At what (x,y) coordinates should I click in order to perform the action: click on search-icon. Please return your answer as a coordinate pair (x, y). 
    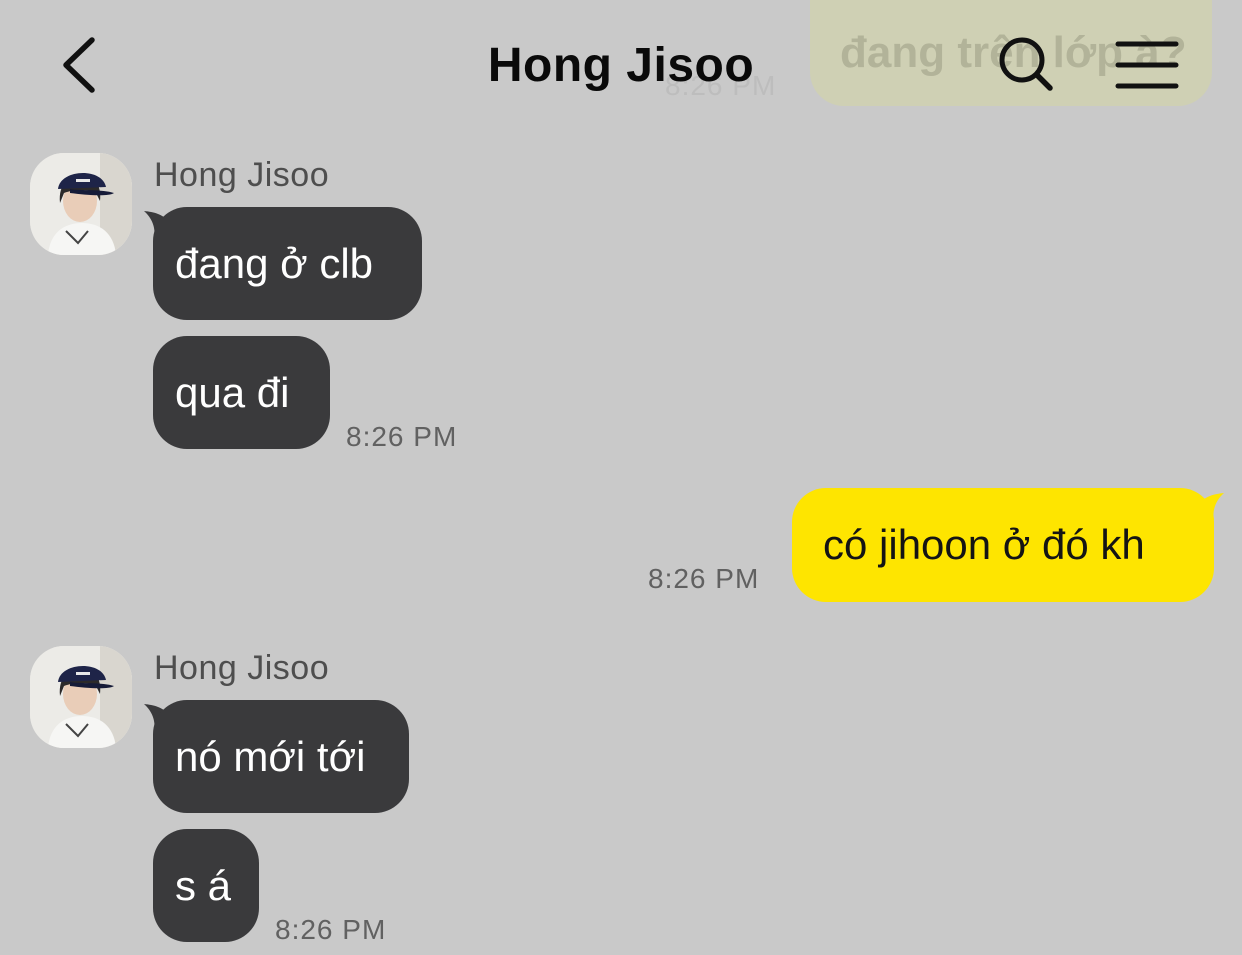
    Looking at the image, I should click on (1026, 64).